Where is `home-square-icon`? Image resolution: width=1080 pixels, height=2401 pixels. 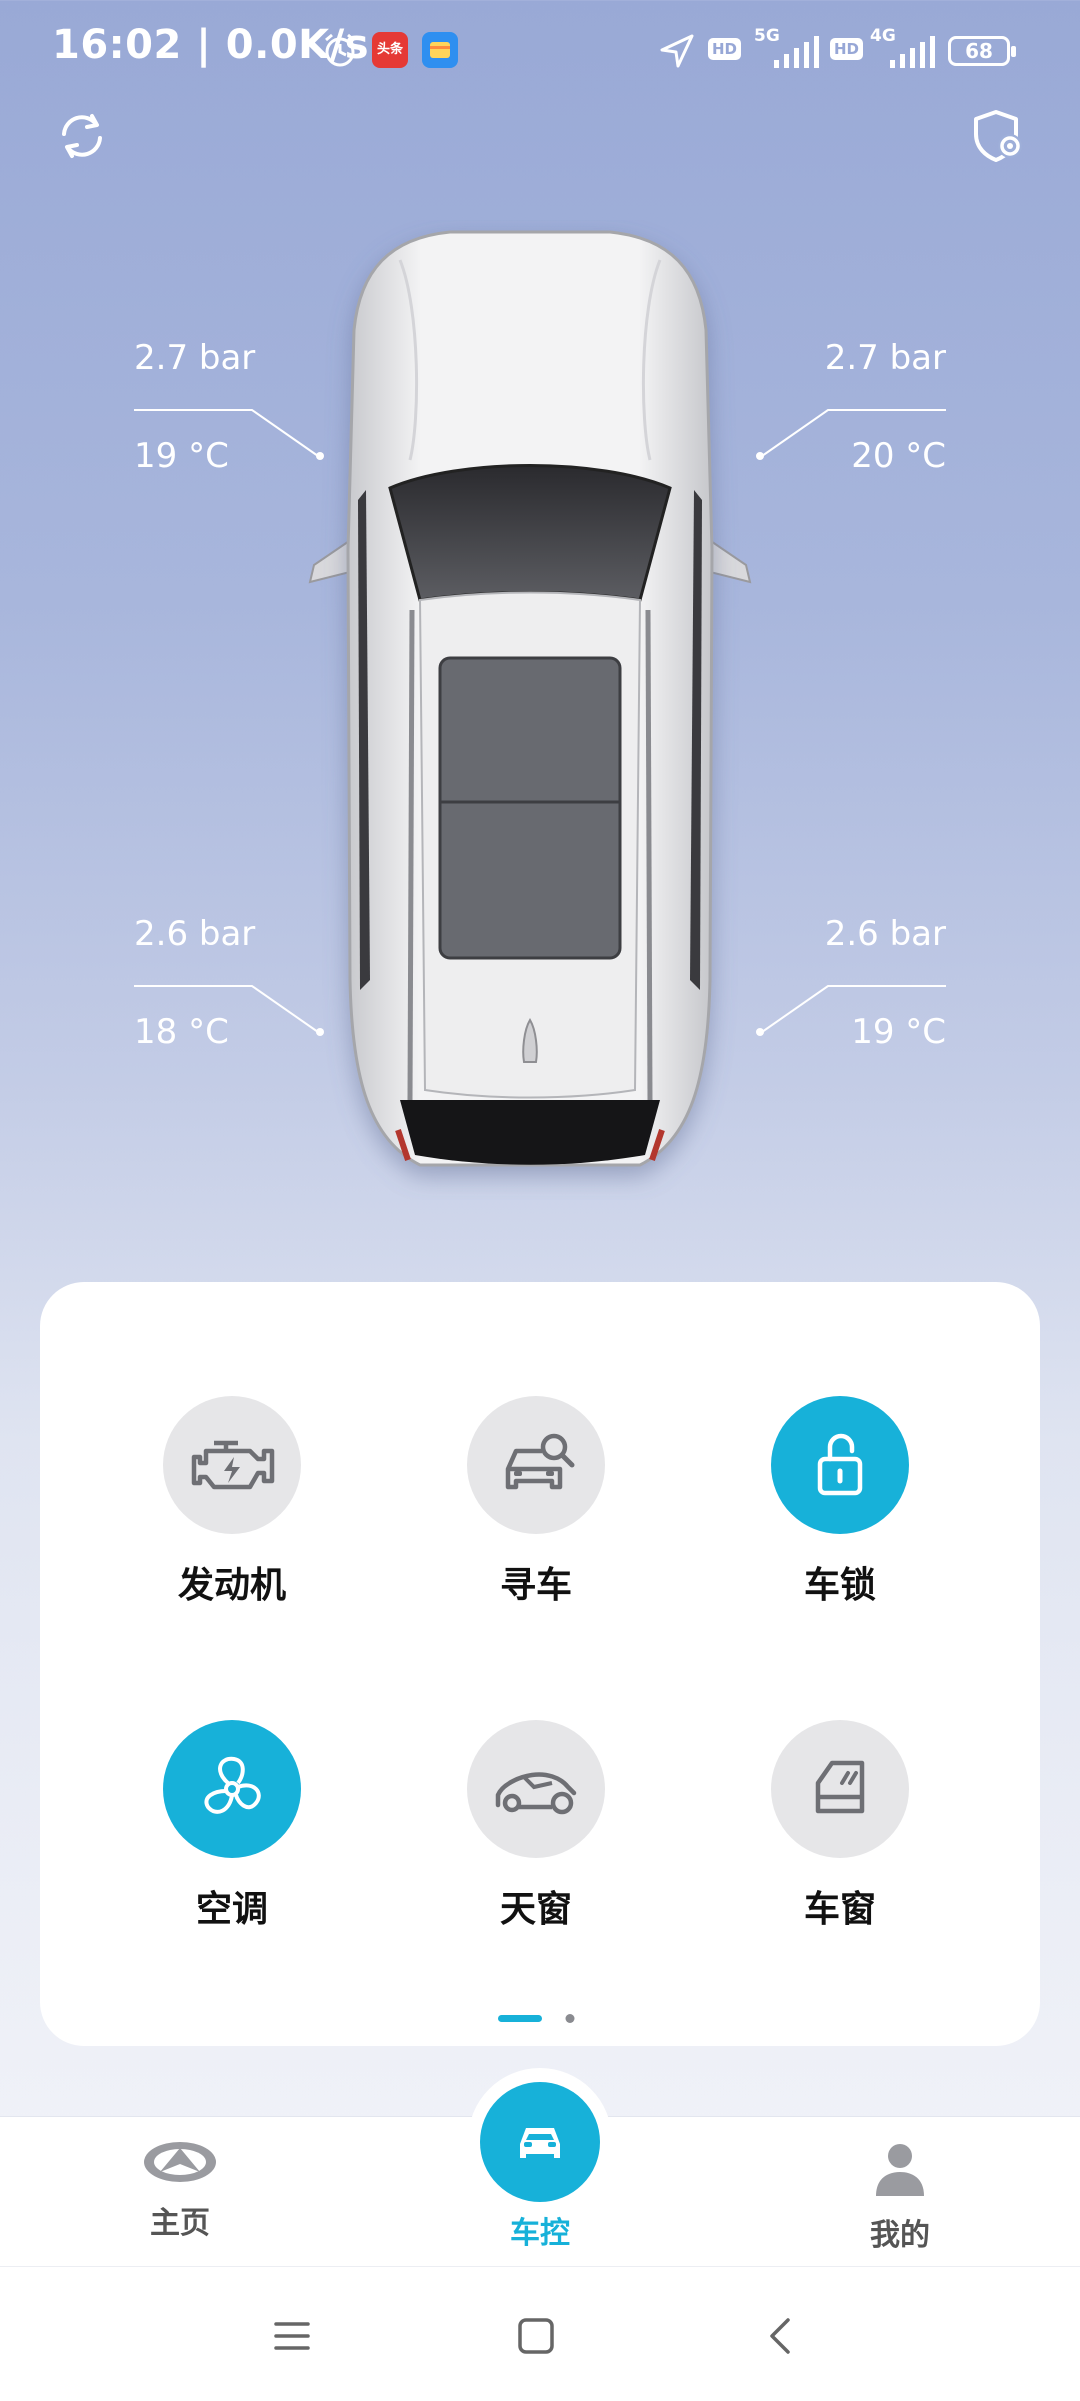
home-square-icon is located at coordinates (536, 2336).